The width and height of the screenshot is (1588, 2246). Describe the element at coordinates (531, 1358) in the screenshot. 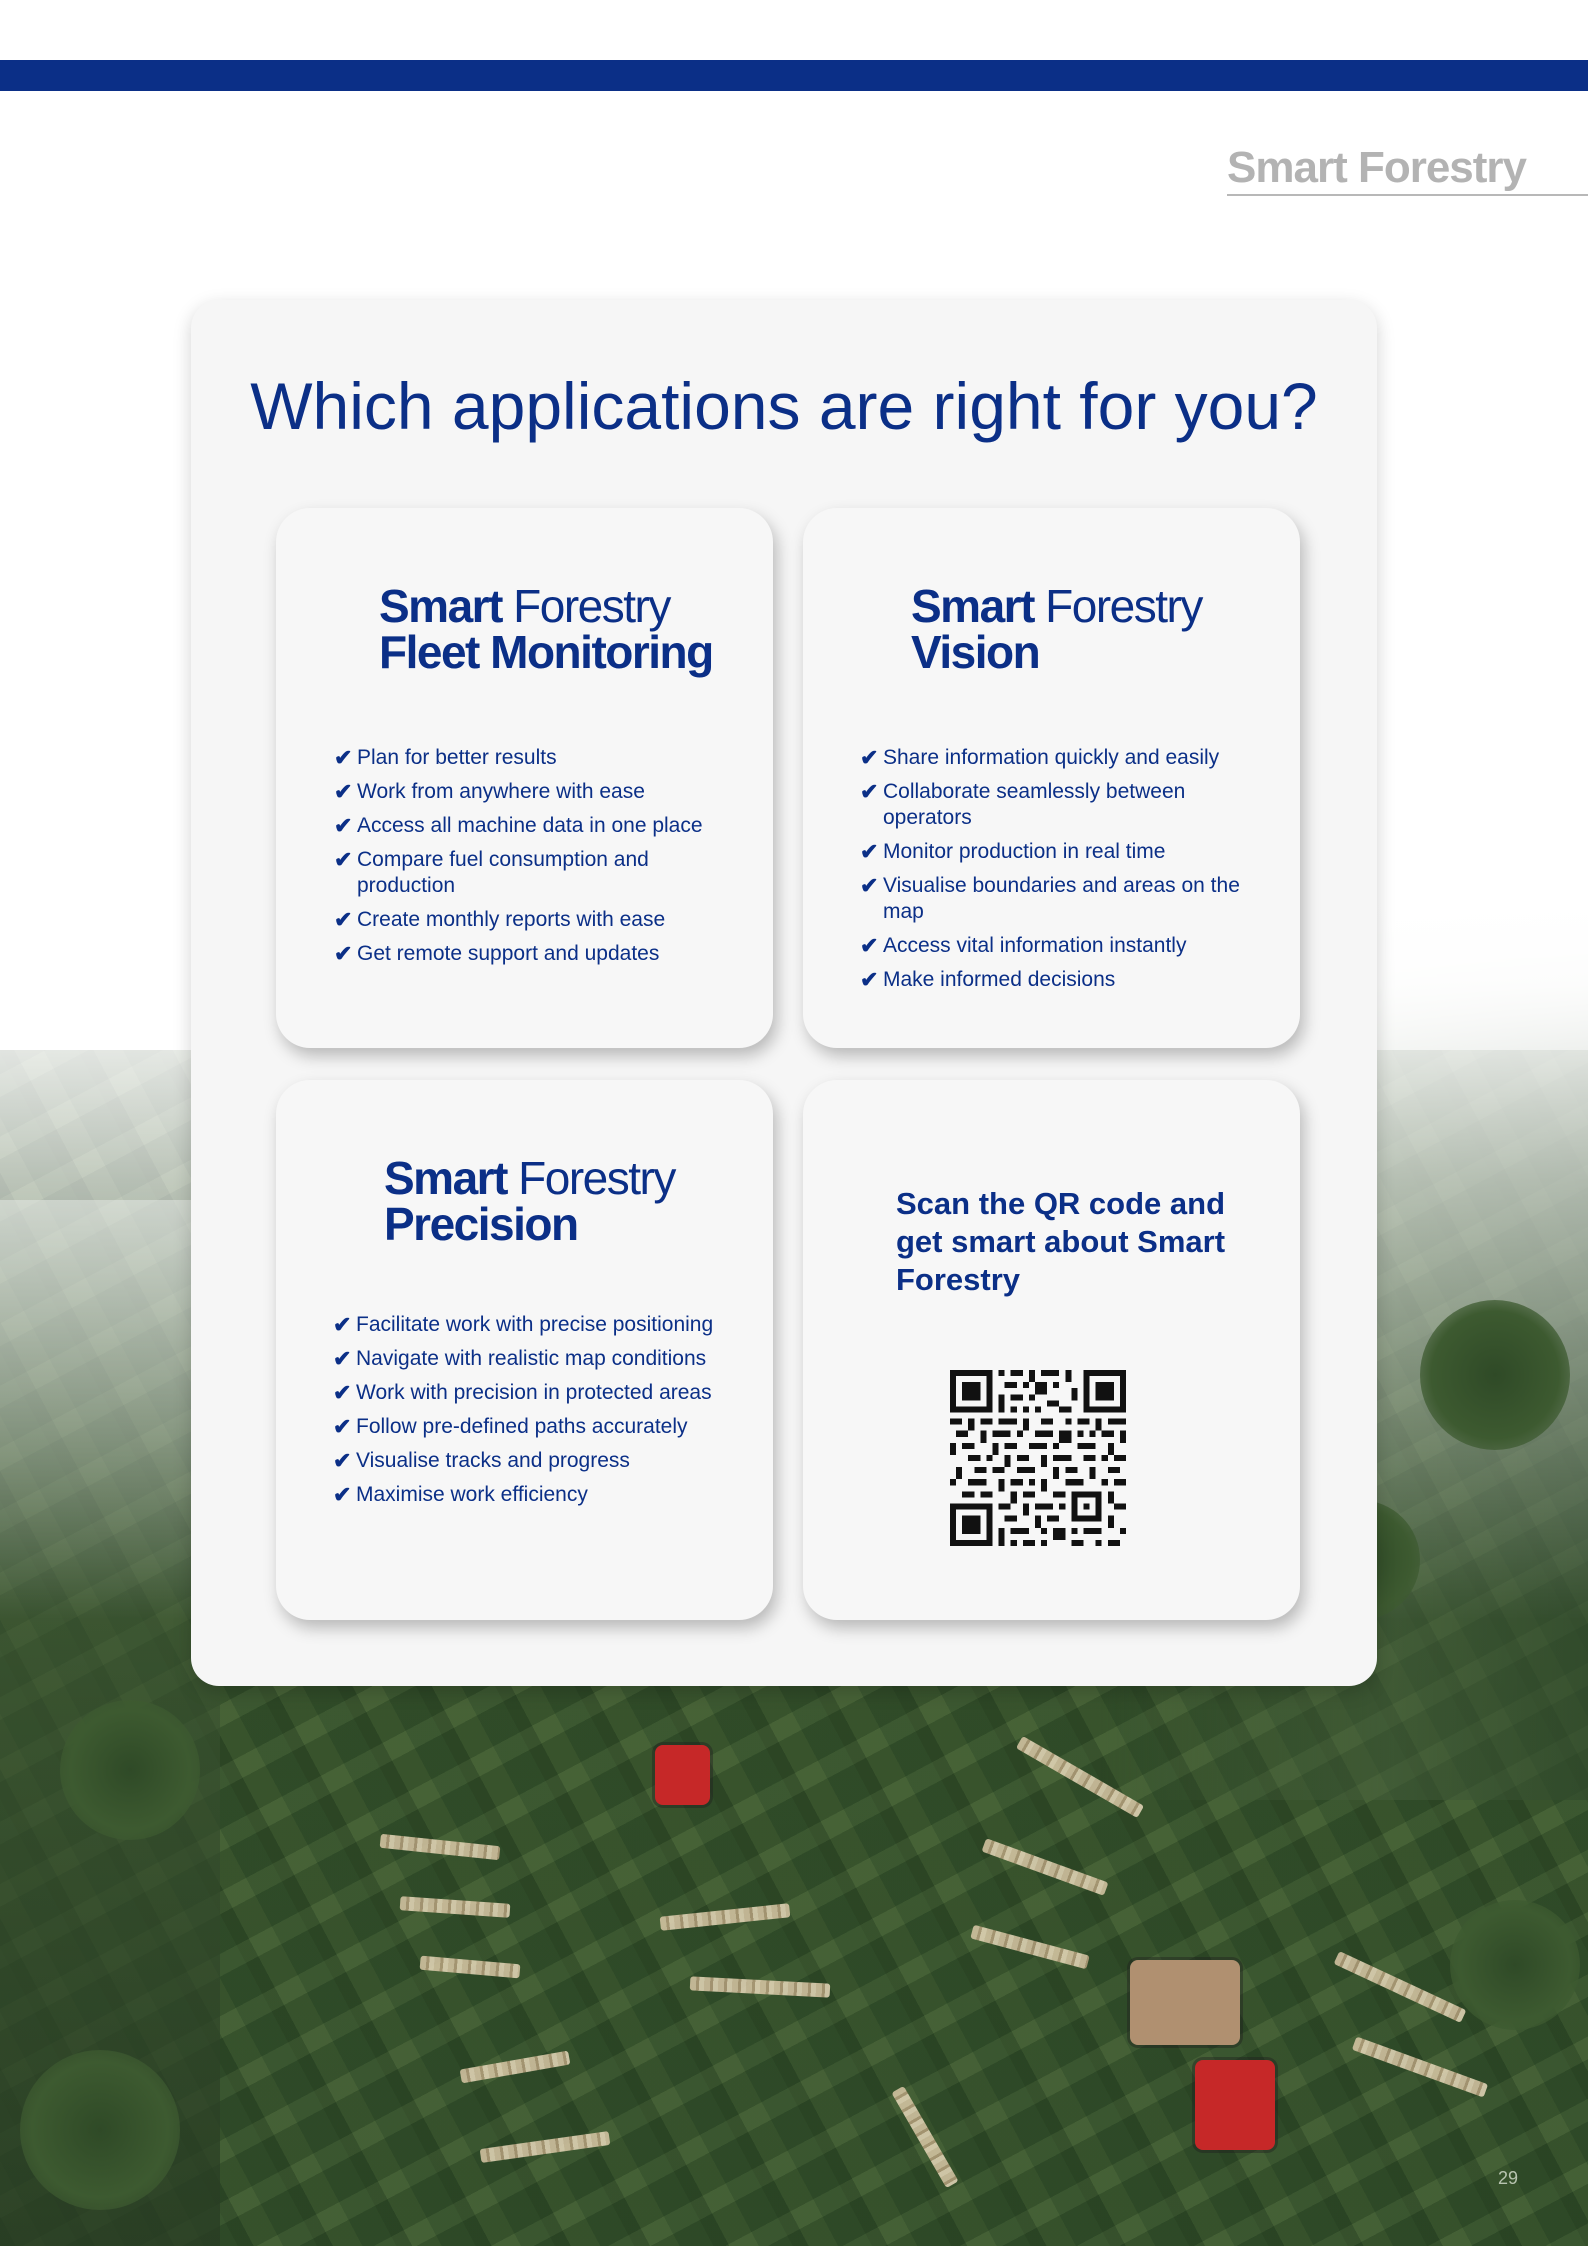

I see `feature-text: Navigate with realistic map conditions` at that location.